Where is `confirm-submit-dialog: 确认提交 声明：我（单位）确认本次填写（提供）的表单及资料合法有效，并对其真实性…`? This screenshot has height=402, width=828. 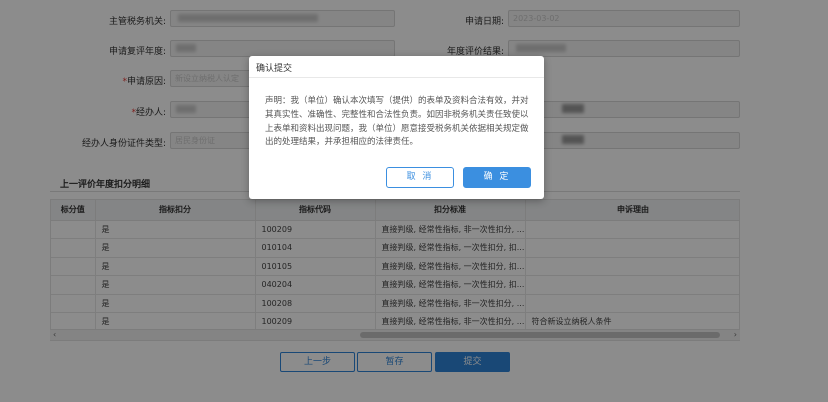
confirm-submit-dialog: 确认提交 声明：我（单位）确认本次填写（提供）的表单及资料合法有效，并对其真实性… is located at coordinates (396, 127).